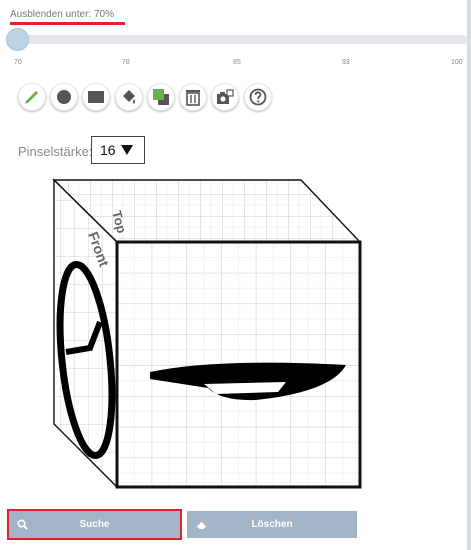  I want to click on brush-icon, so click(31, 97).